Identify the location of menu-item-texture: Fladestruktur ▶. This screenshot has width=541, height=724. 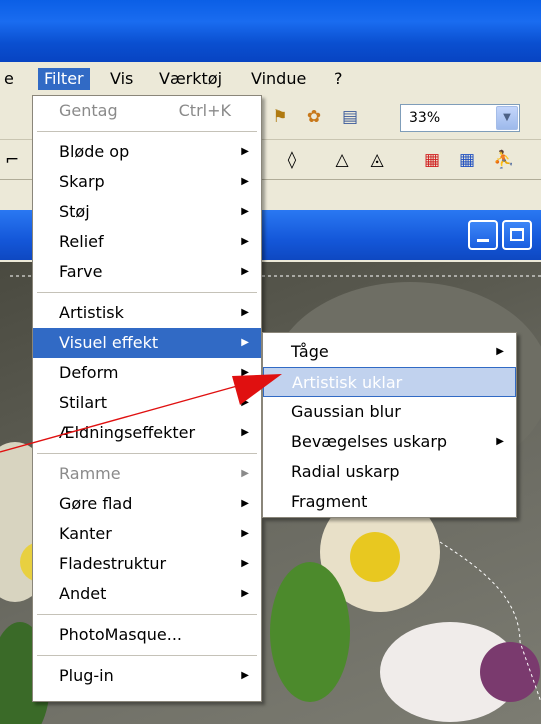
(147, 564).